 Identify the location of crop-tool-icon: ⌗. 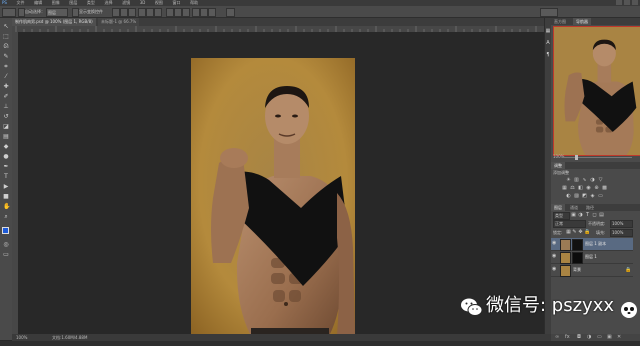
(6, 67).